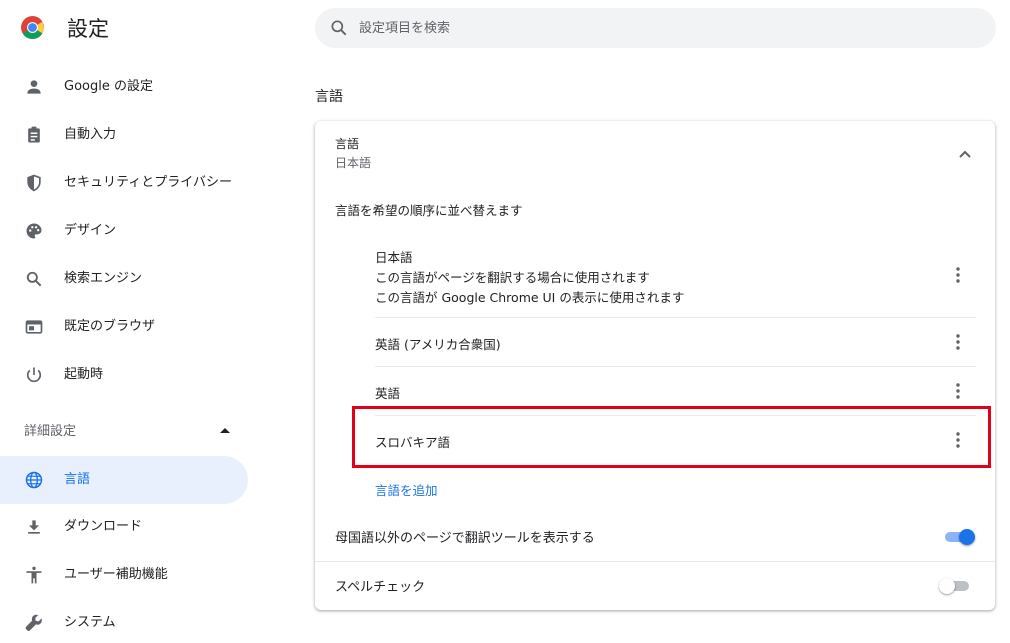 Image resolution: width=1010 pixels, height=643 pixels. Describe the element at coordinates (124, 621) in the screenshot. I see `sidebar-item-system: システム` at that location.